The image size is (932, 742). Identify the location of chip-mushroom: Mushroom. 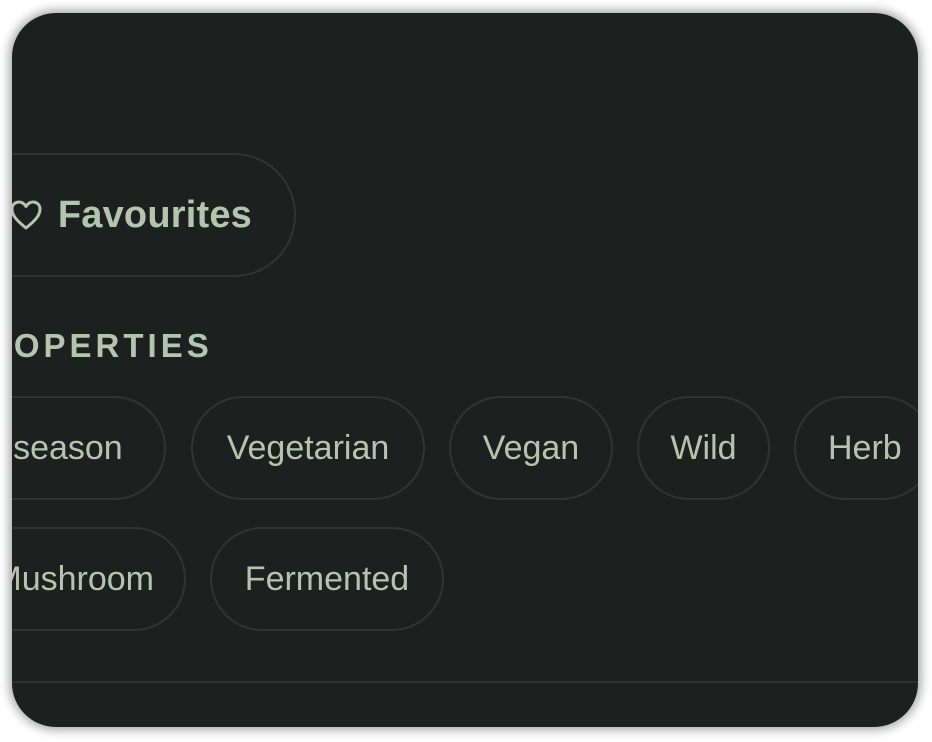
(99, 579).